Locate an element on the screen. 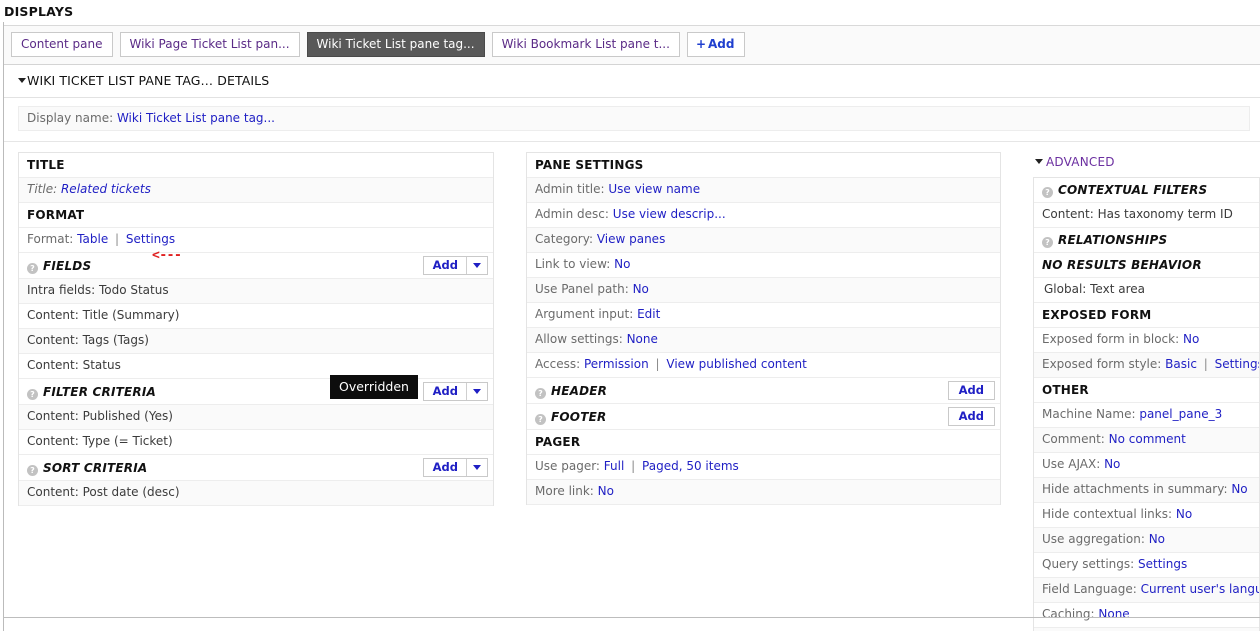 The height and width of the screenshot is (631, 1260). list-item: Intra fields: Todo Status is located at coordinates (256, 291).